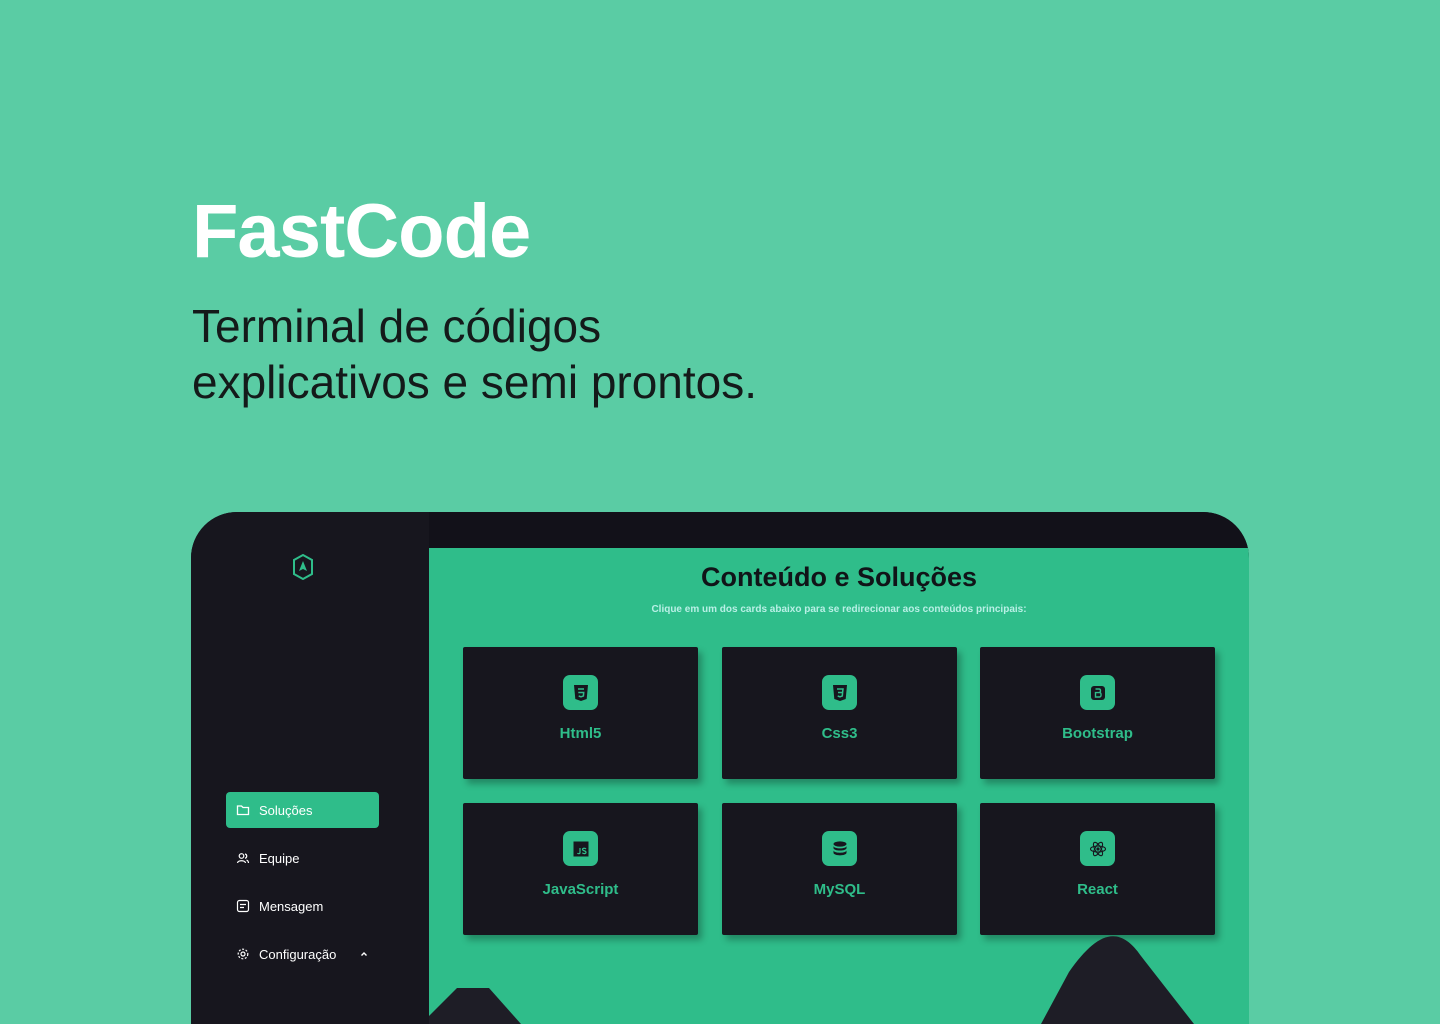  Describe the element at coordinates (839, 530) in the screenshot. I see `top-bar` at that location.